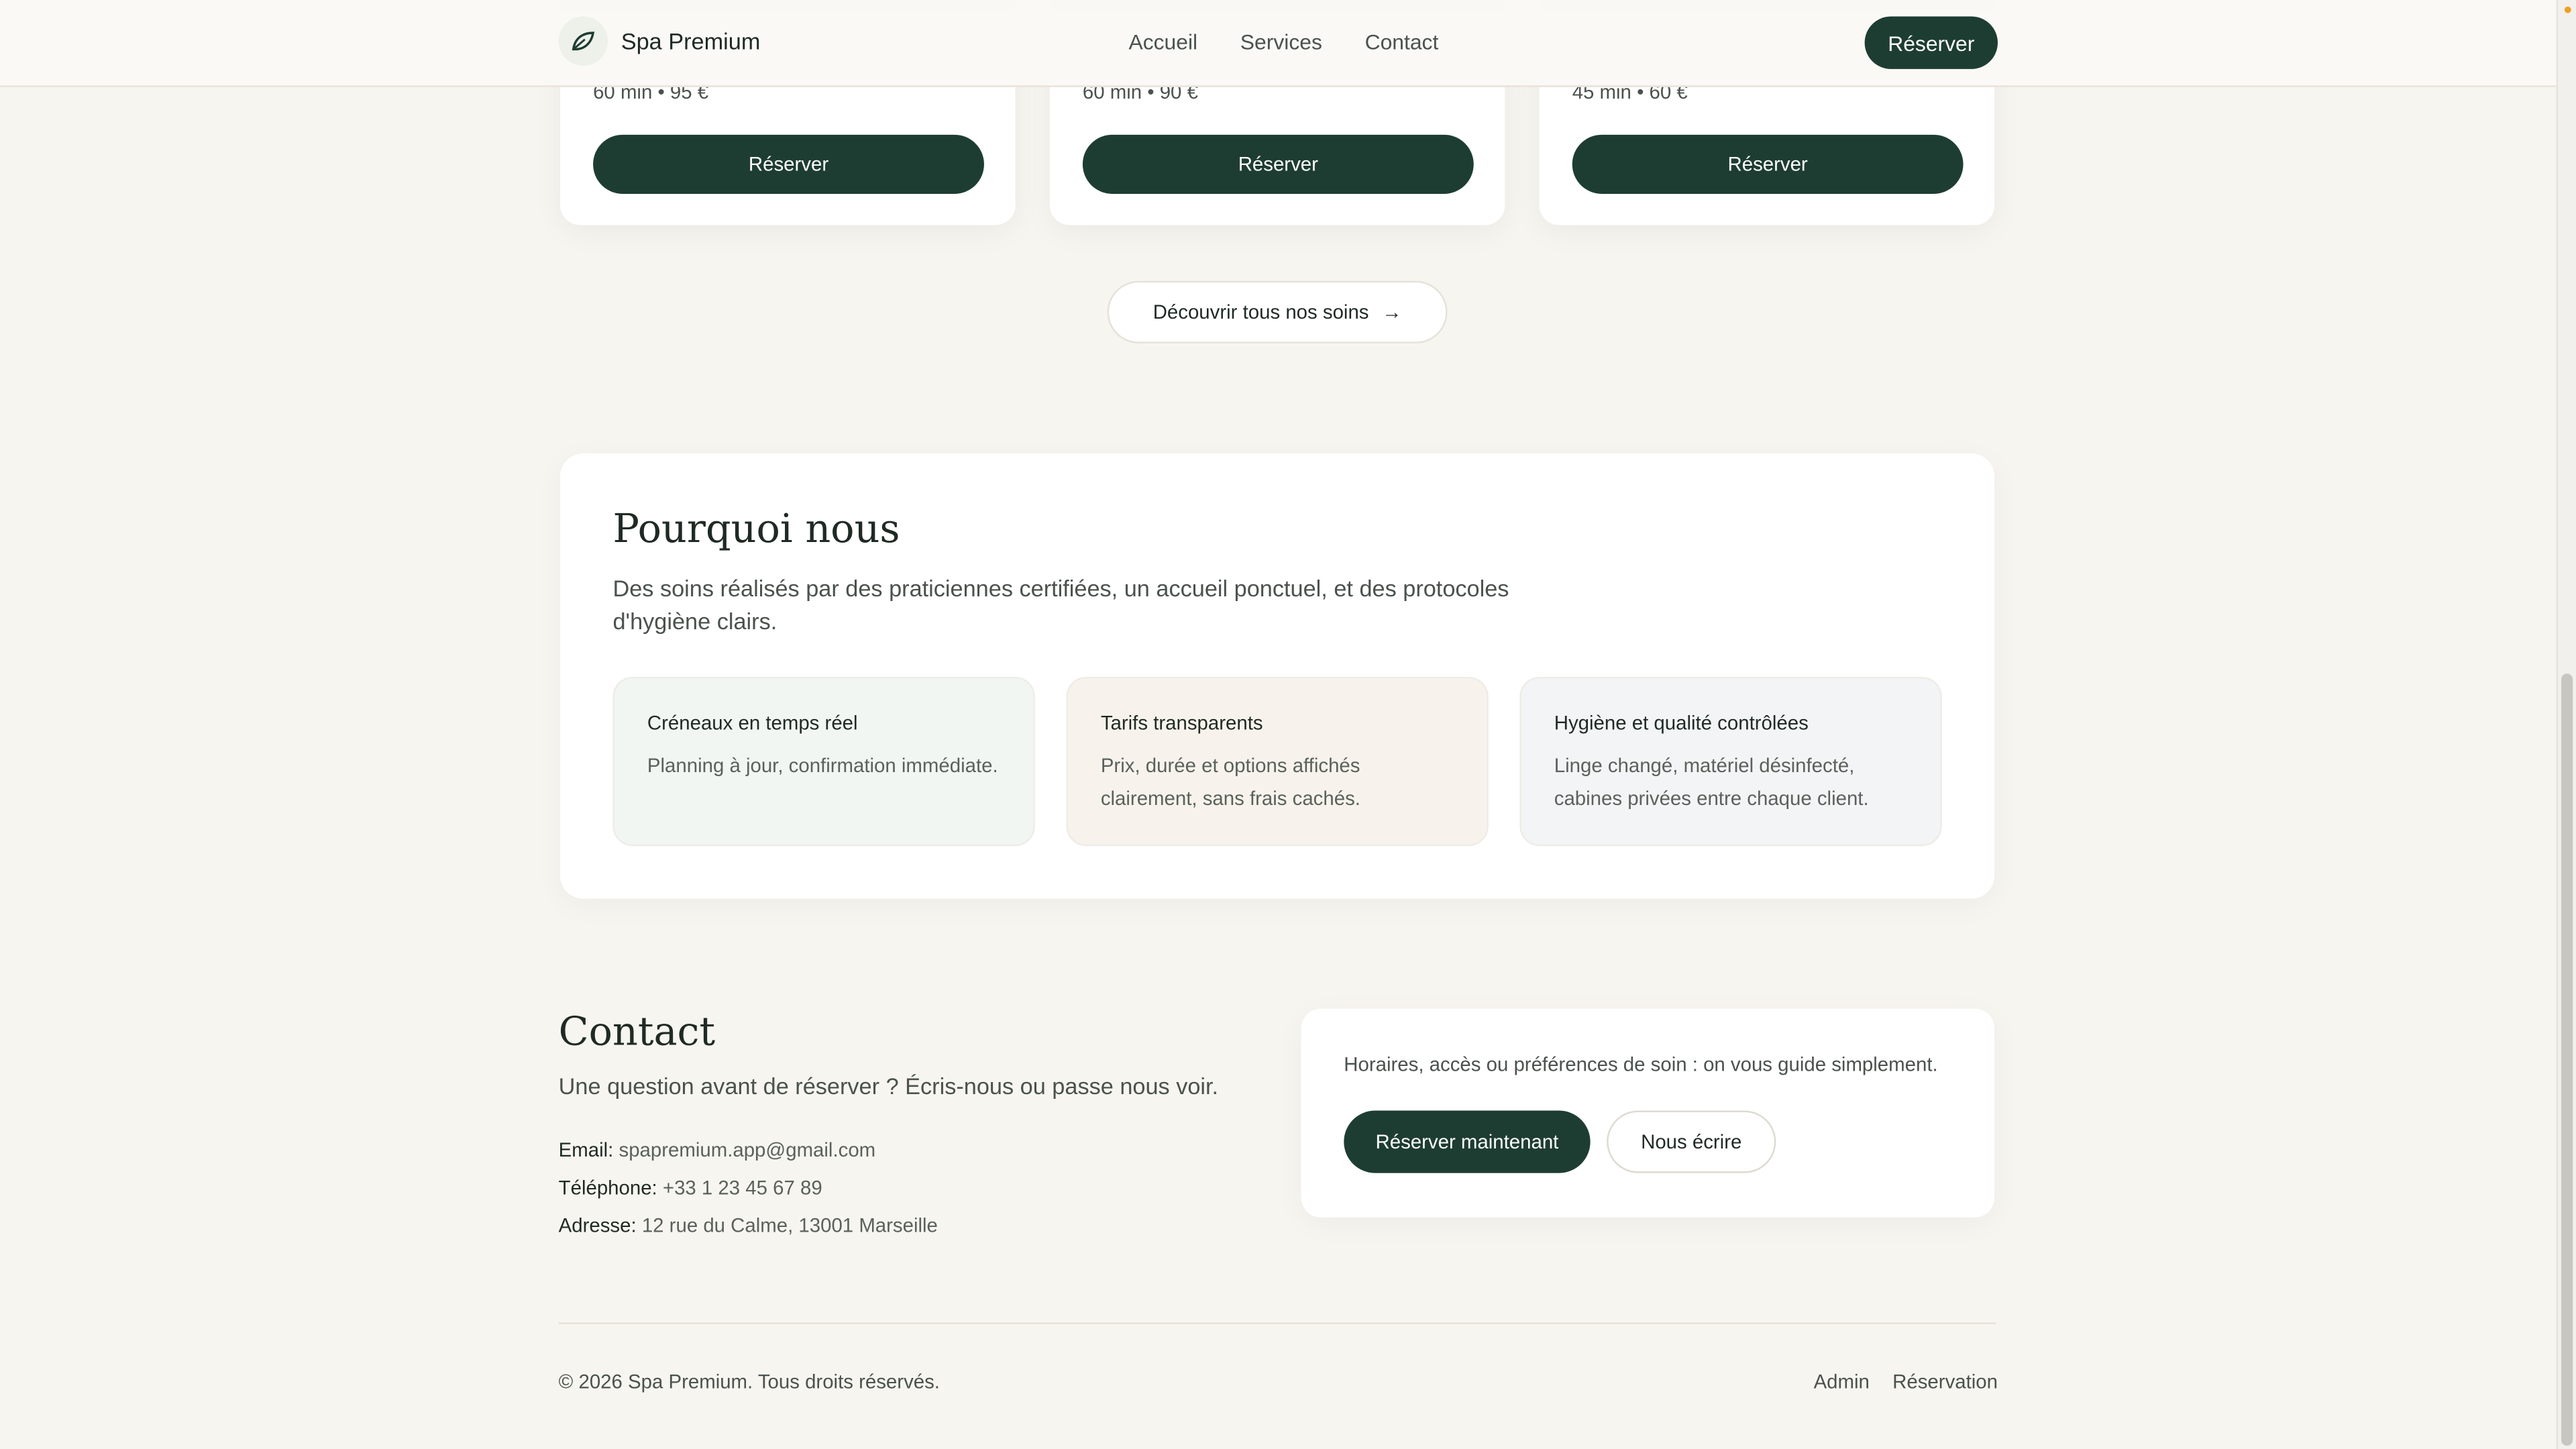 The height and width of the screenshot is (1449, 2576). I want to click on footer-divider, so click(1277, 1323).